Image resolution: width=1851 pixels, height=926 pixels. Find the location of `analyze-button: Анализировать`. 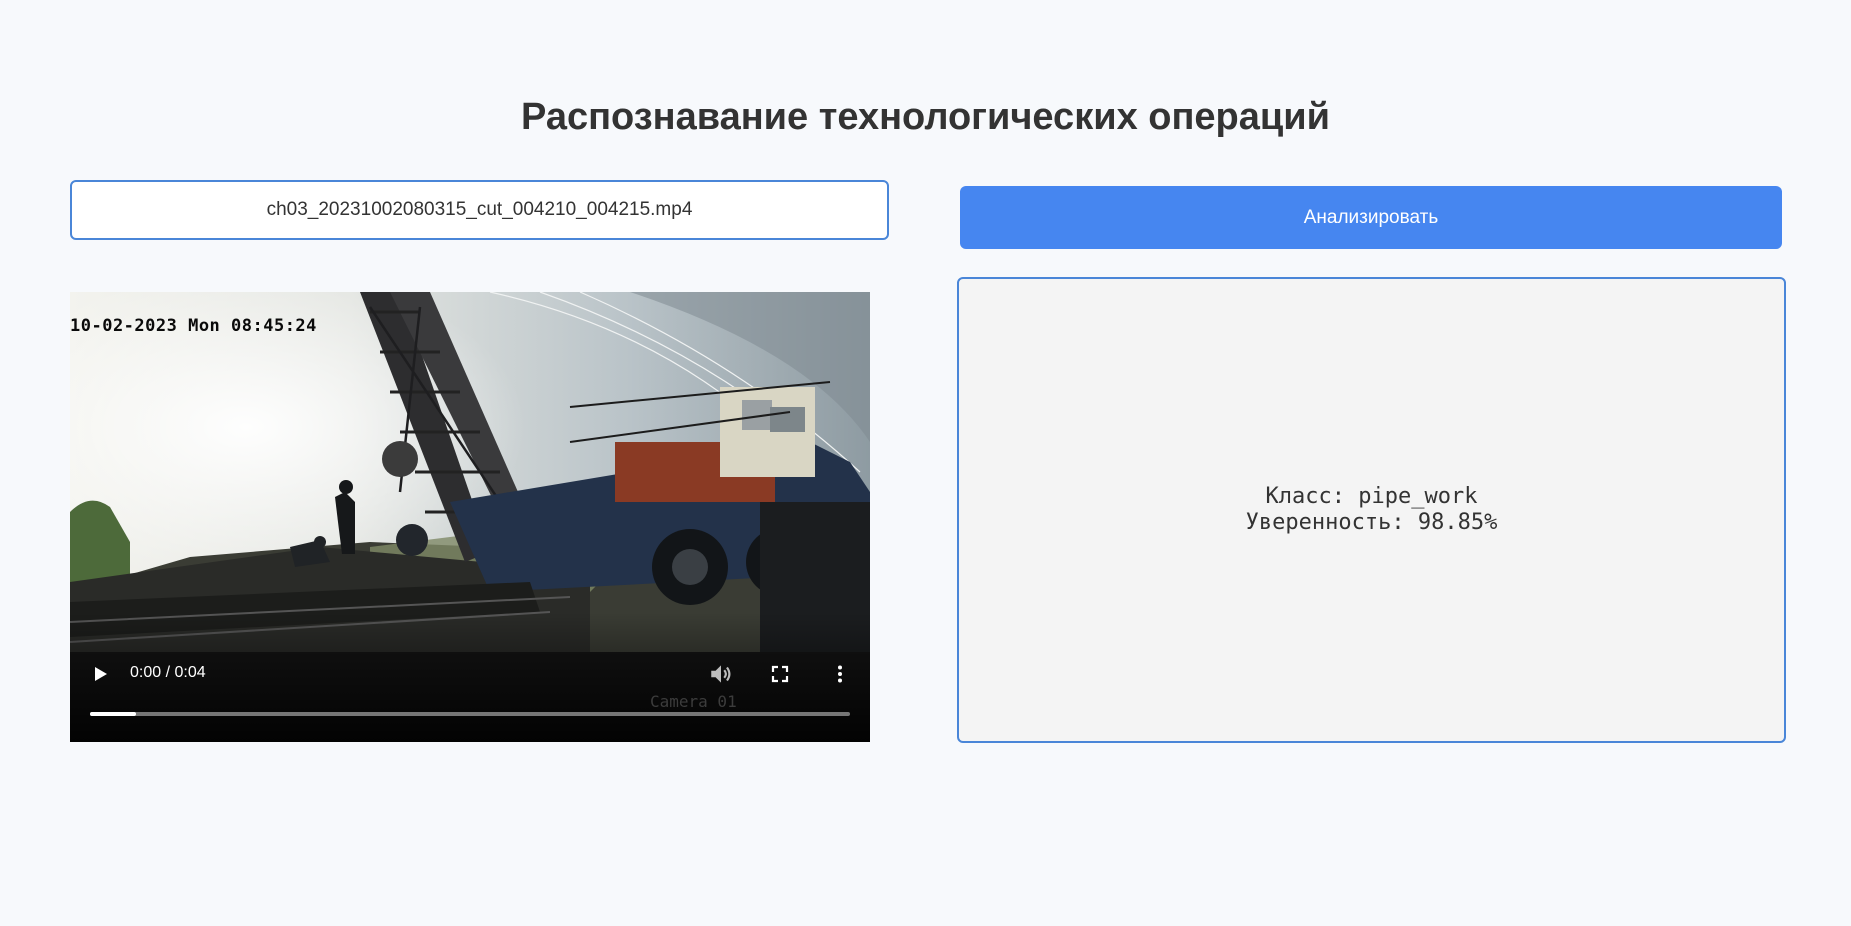

analyze-button: Анализировать is located at coordinates (1371, 217).